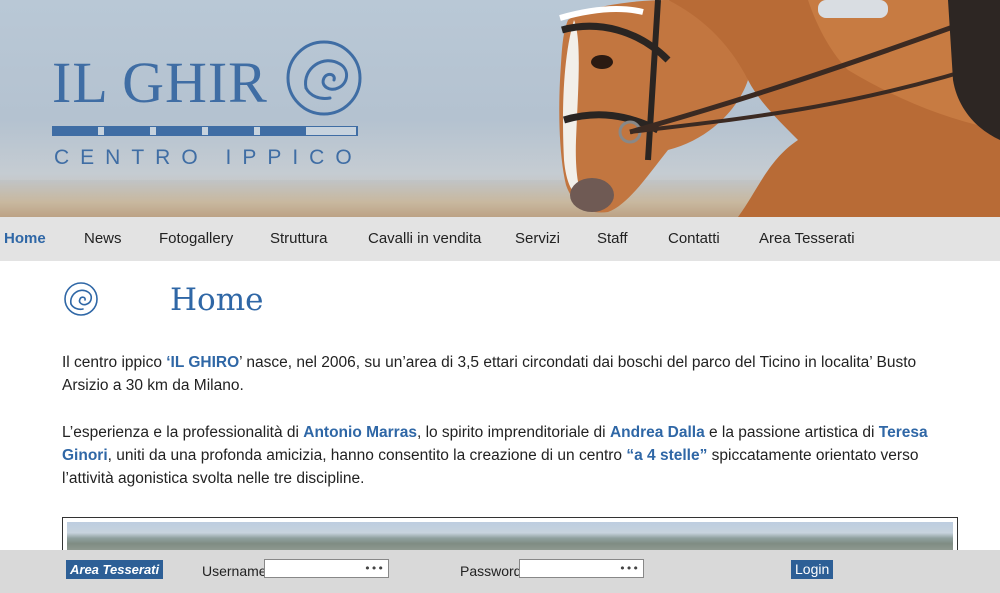 This screenshot has height=593, width=1000. What do you see at coordinates (657, 432) in the screenshot?
I see `highlight-andrea-dalla: Andrea Dalla` at bounding box center [657, 432].